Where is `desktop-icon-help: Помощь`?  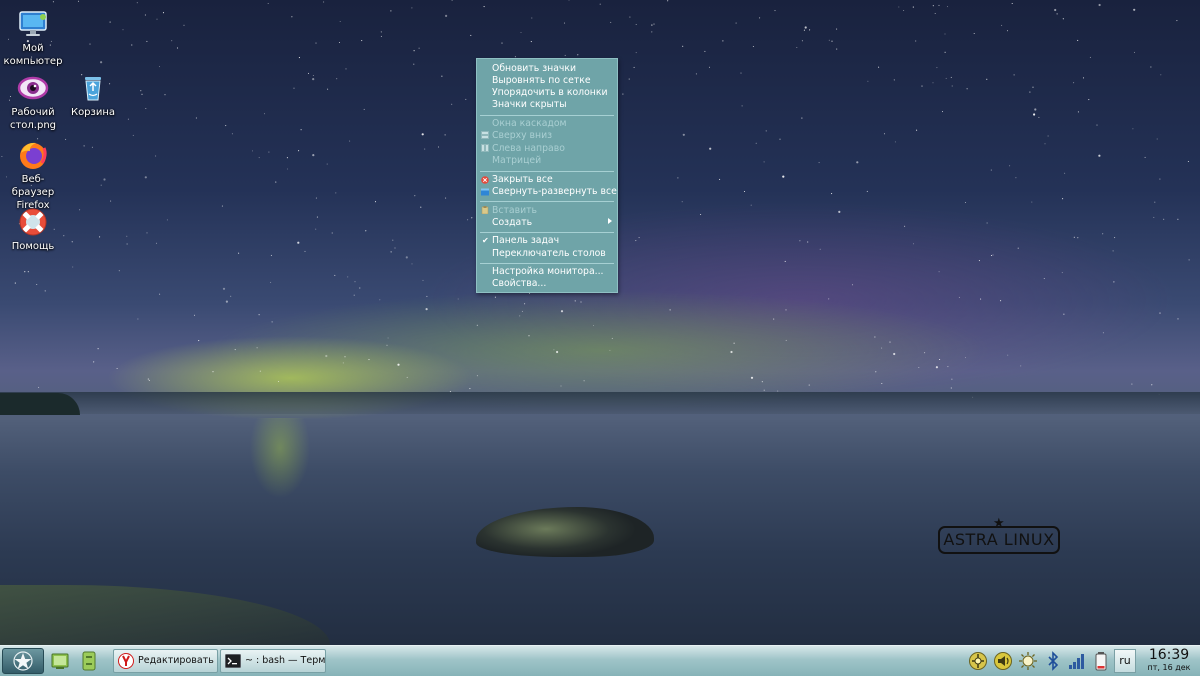
desktop-icon-help: Помощь is located at coordinates (33, 229).